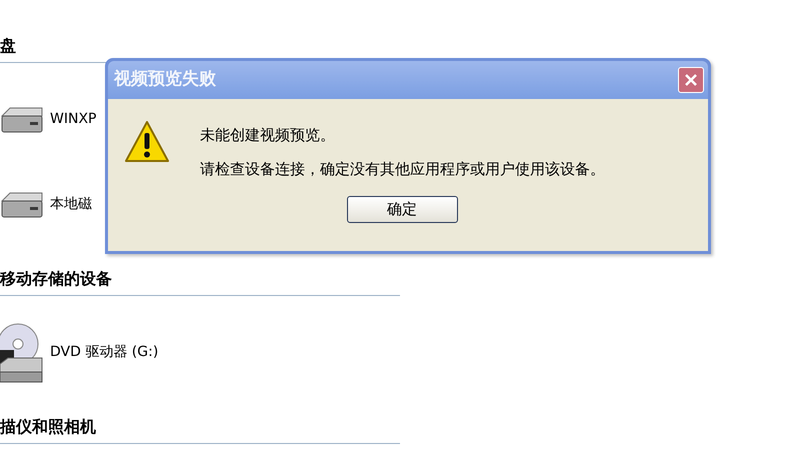 Image resolution: width=800 pixels, height=460 pixels. Describe the element at coordinates (56, 278) in the screenshot. I see `group-heading: 移动存储的设备` at that location.